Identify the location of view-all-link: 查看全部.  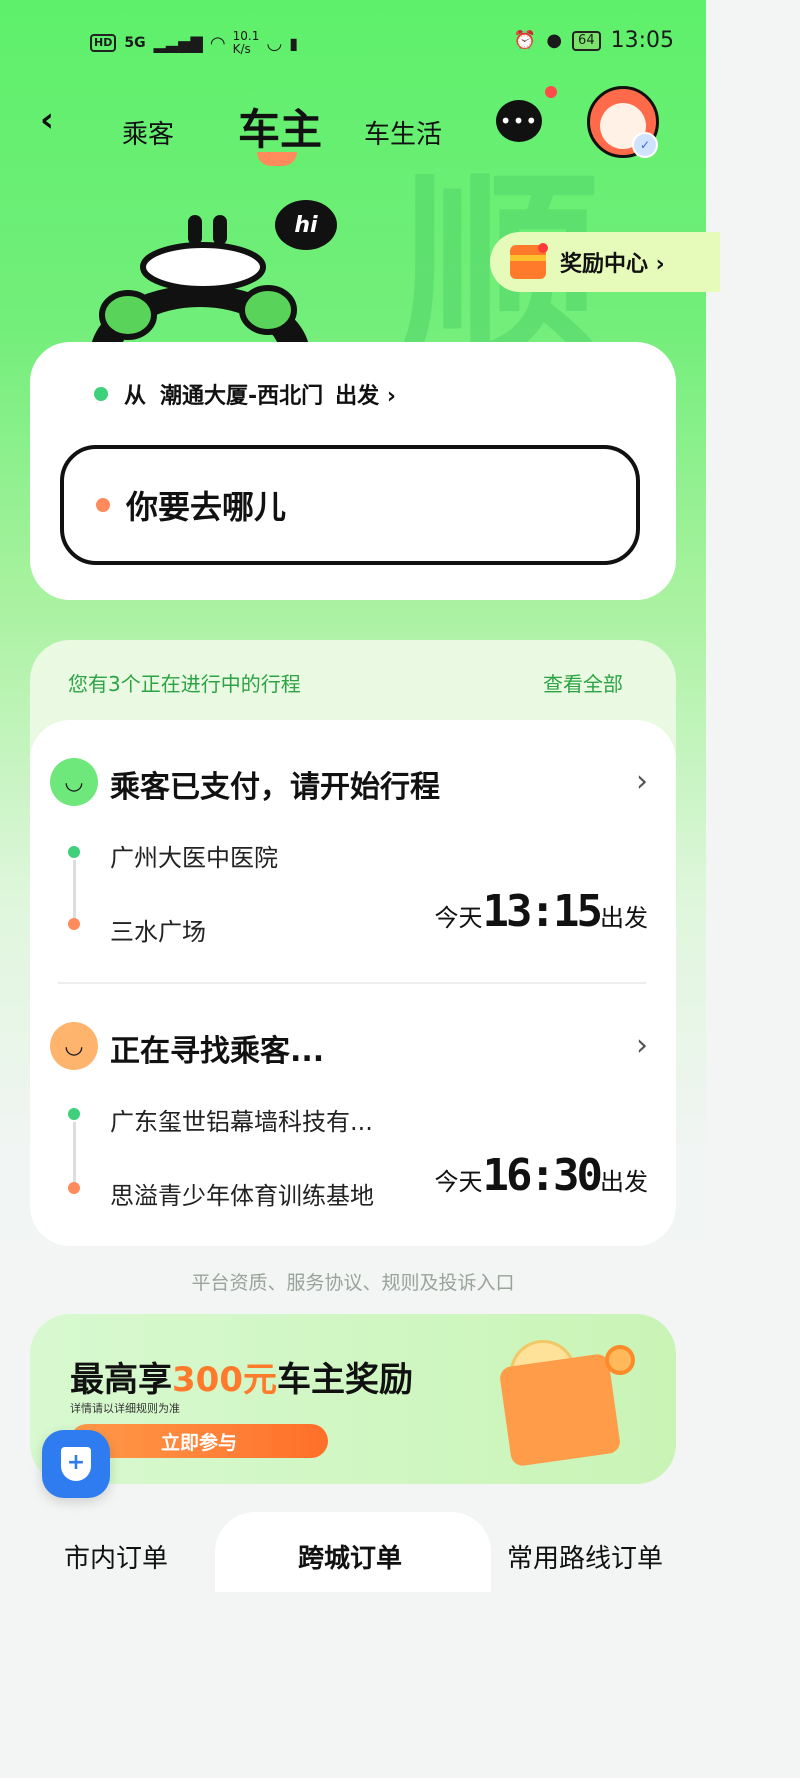
(583, 682).